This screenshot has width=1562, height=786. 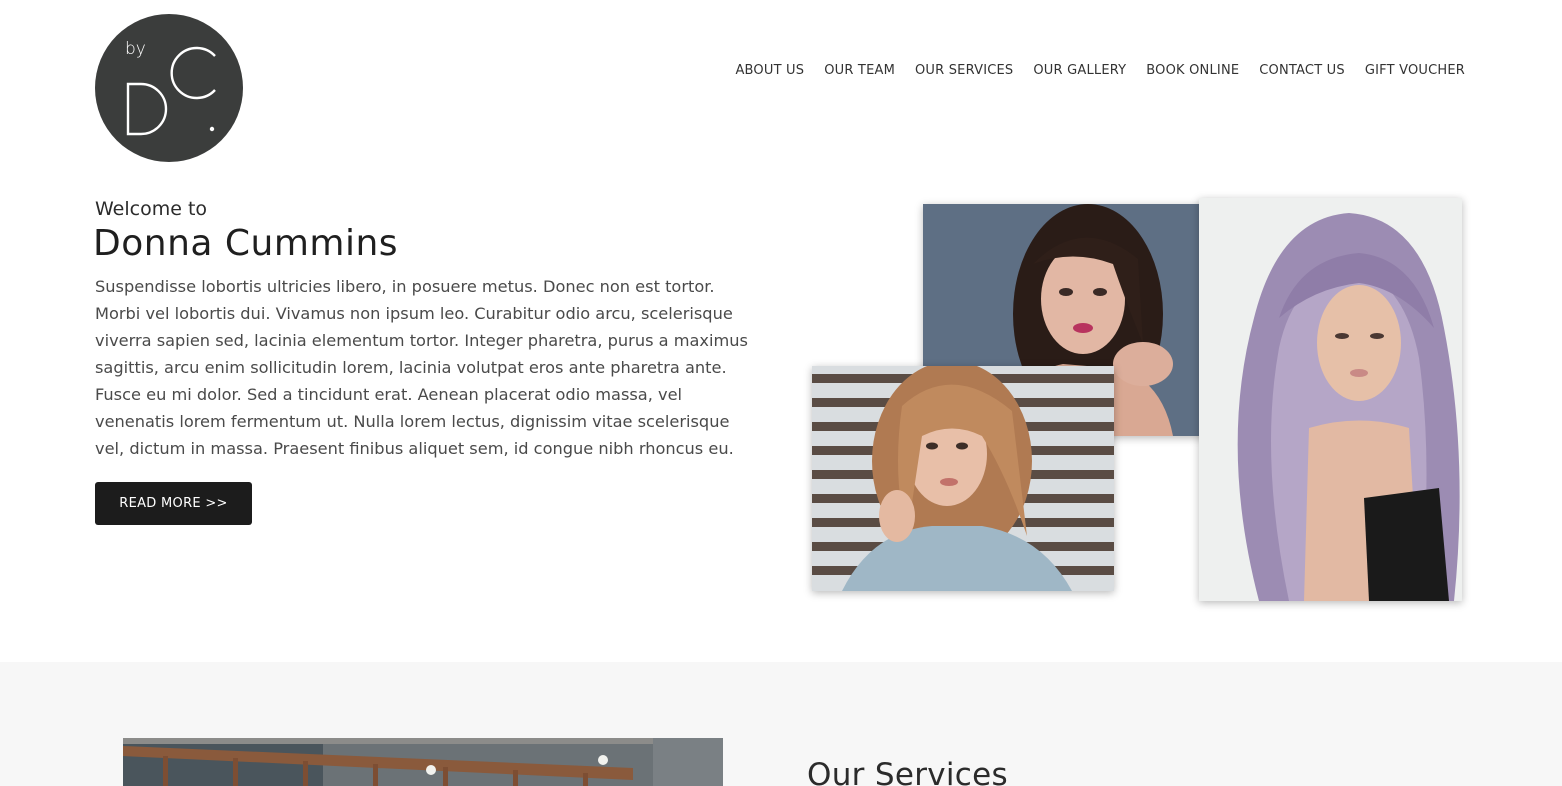 I want to click on site-logo: by, so click(x=169, y=88).